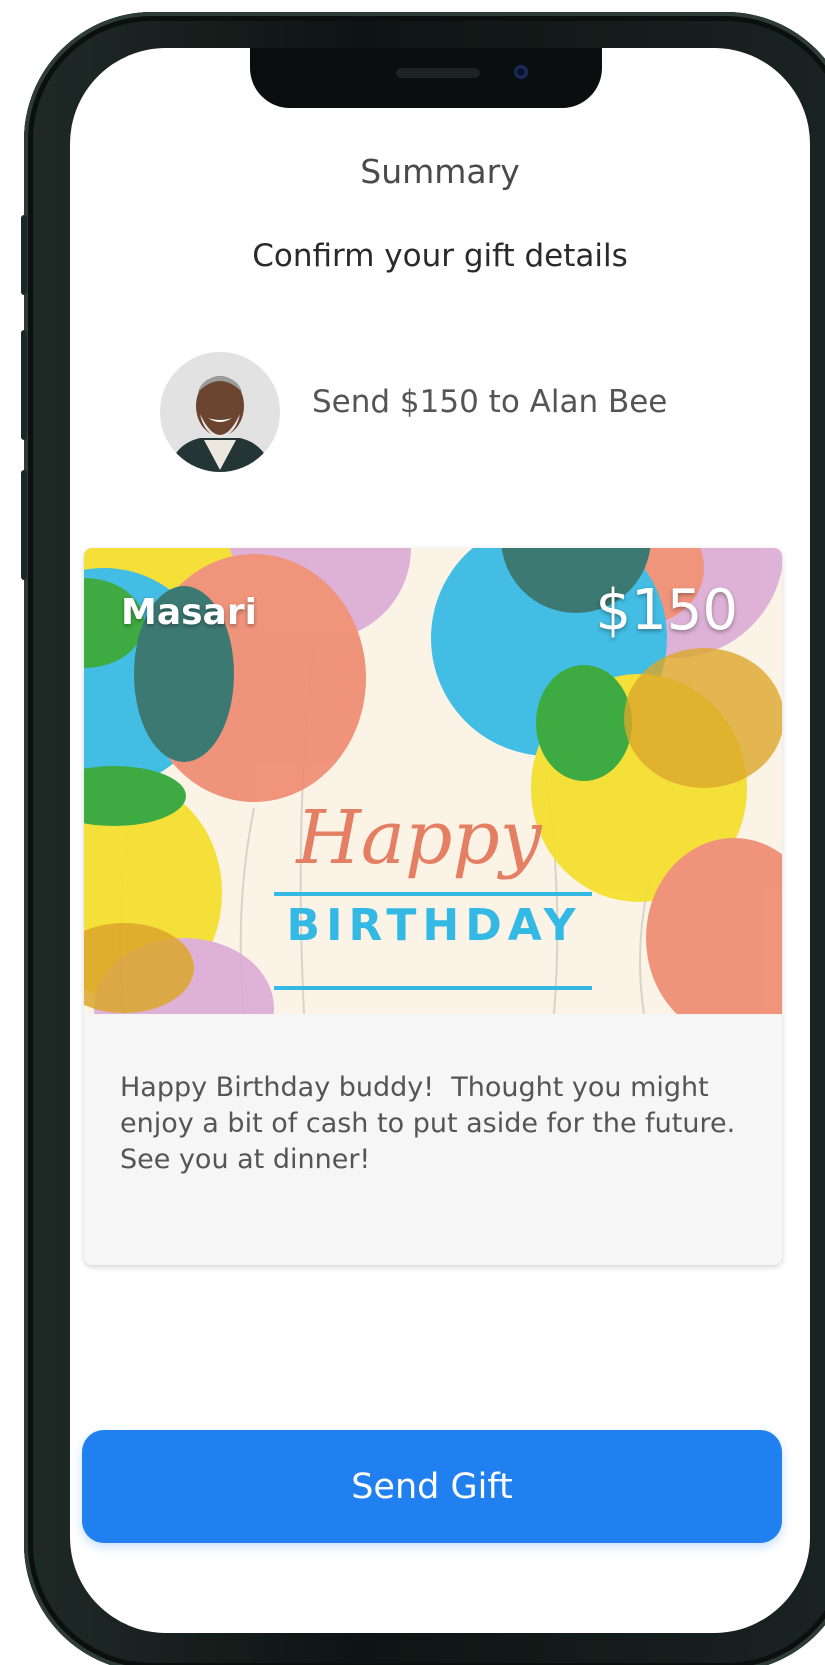 Image resolution: width=825 pixels, height=1665 pixels. Describe the element at coordinates (666, 610) in the screenshot. I see `gift-card-amount: $150` at that location.